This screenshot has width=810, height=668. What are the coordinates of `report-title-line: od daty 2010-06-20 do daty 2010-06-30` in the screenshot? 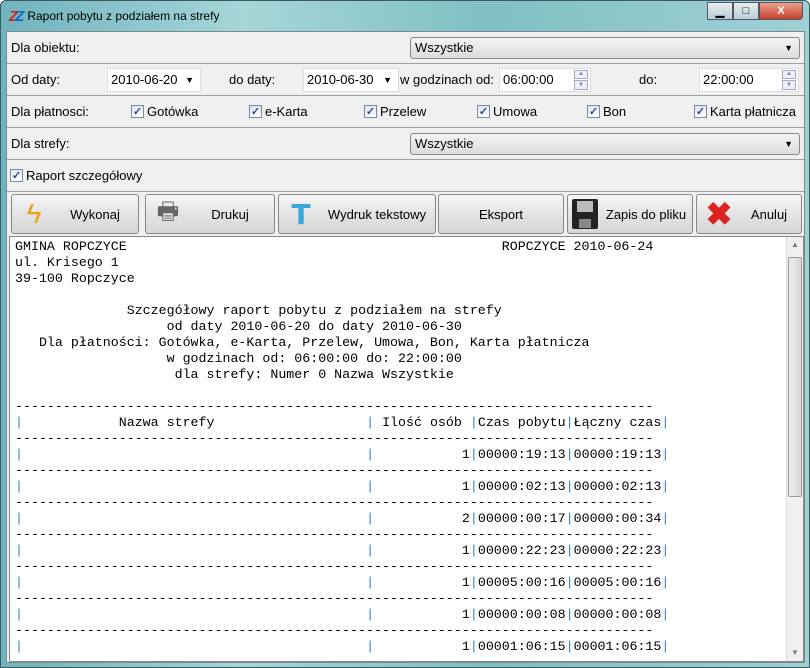 It's located at (238, 326).